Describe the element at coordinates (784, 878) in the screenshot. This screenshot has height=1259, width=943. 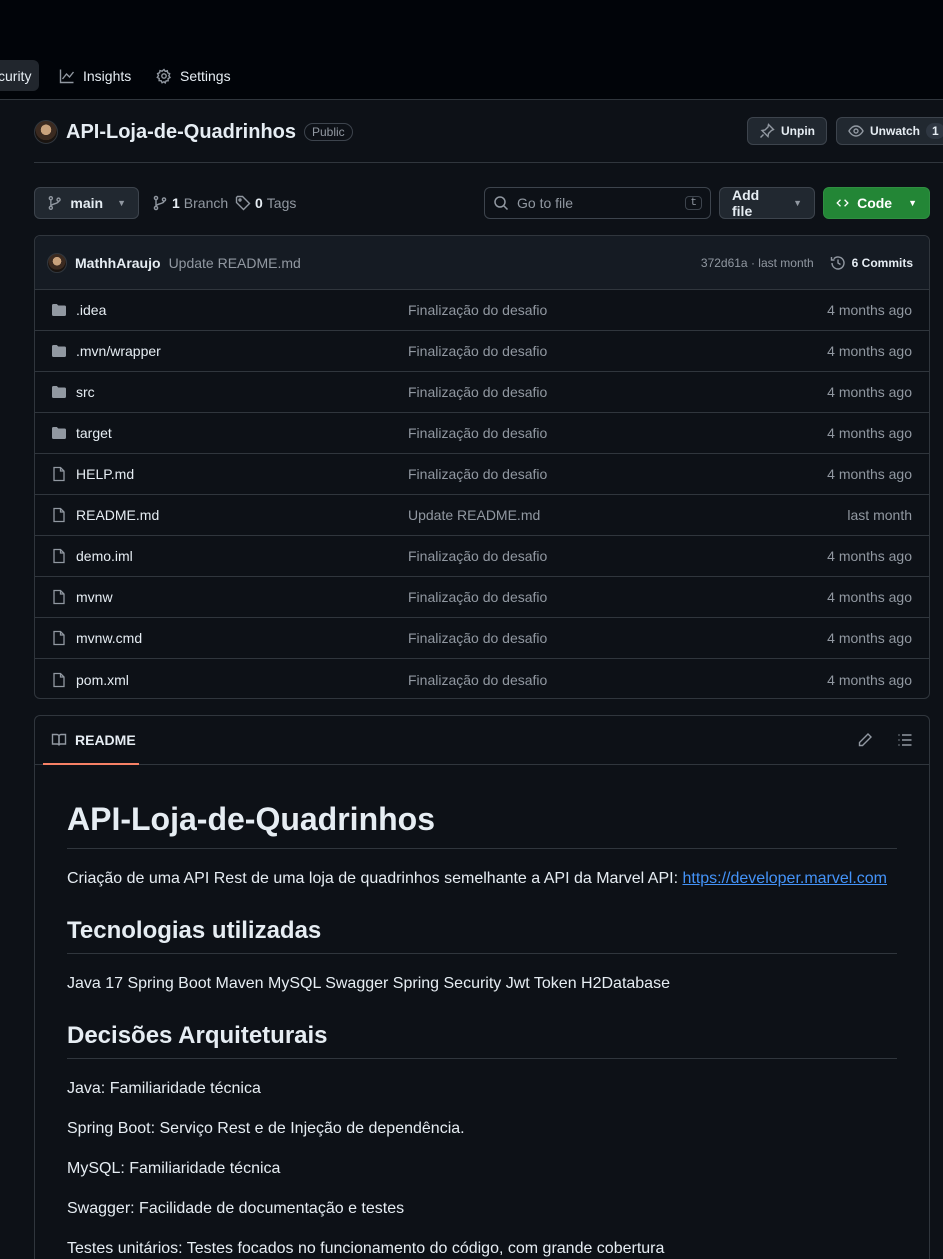
I see `marvel-link: https://developer.marvel.com` at that location.